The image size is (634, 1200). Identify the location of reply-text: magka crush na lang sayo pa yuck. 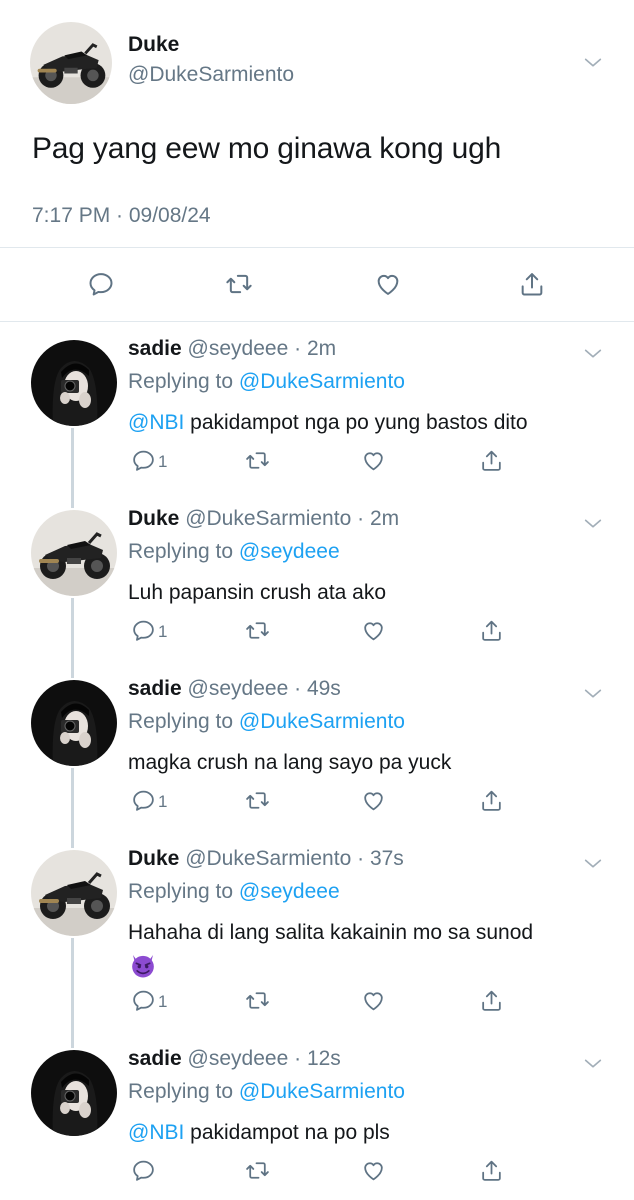
(368, 762).